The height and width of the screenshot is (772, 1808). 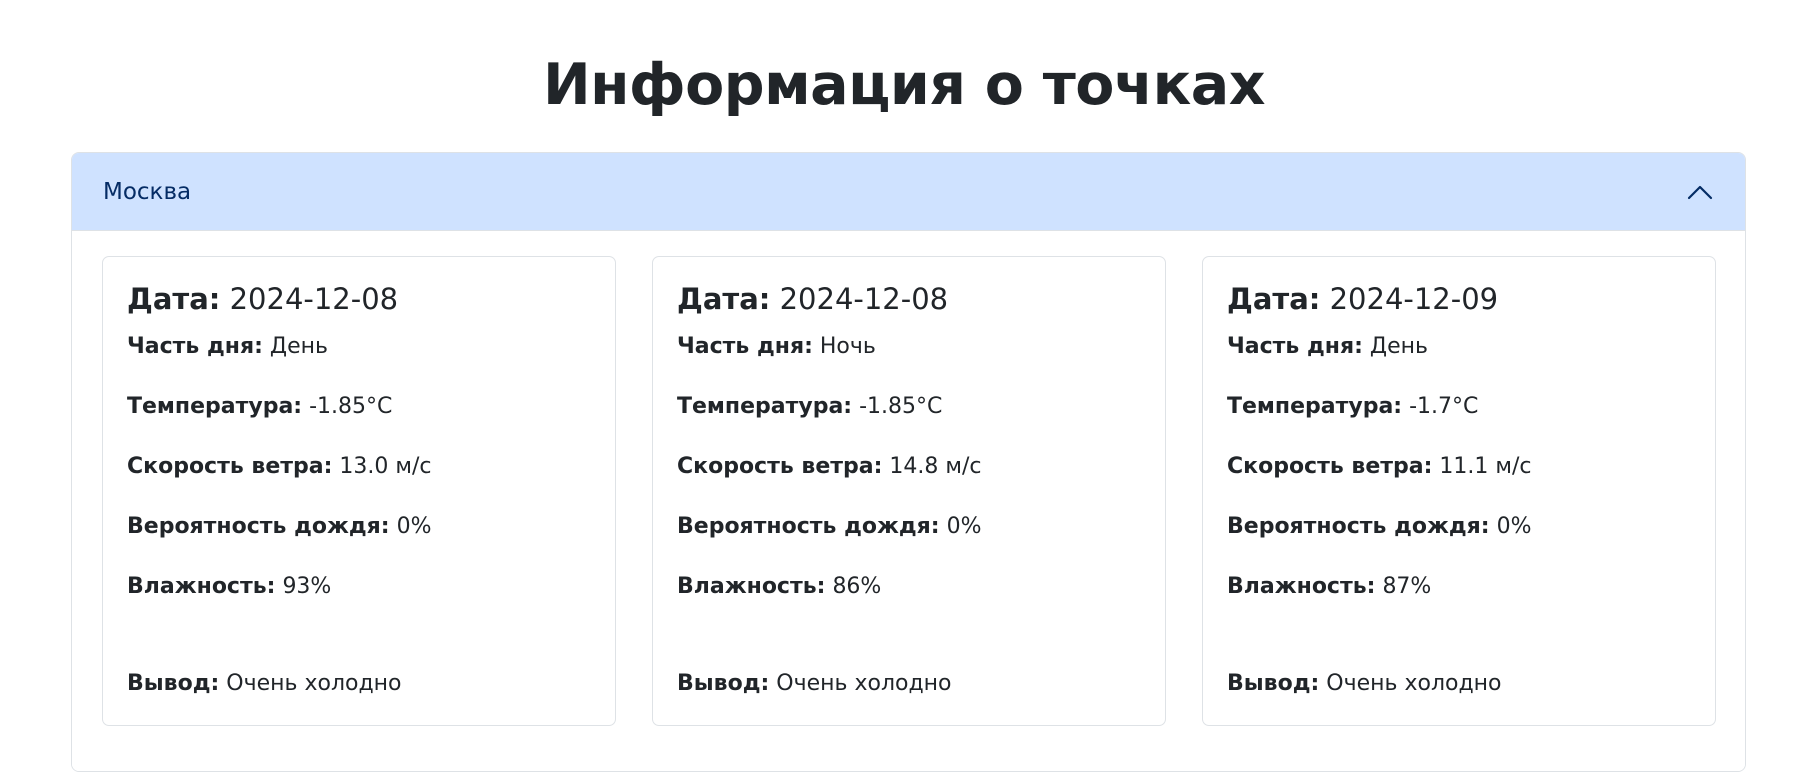 I want to click on wind-speed-row: Скорость ветра: 14.8 м/с, so click(x=829, y=466).